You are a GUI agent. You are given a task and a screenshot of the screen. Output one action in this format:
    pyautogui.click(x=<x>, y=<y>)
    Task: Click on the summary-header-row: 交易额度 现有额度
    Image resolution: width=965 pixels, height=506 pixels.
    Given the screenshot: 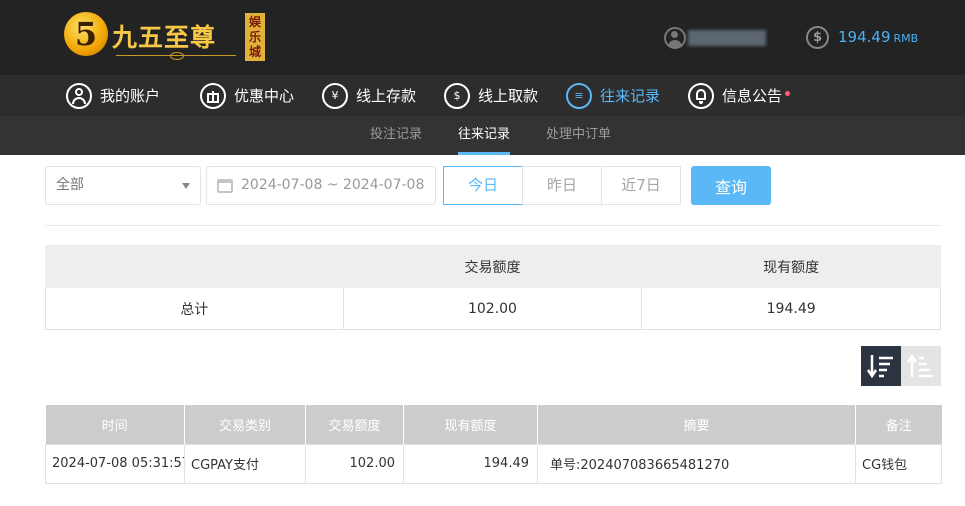 What is the action you would take?
    pyautogui.click(x=493, y=266)
    